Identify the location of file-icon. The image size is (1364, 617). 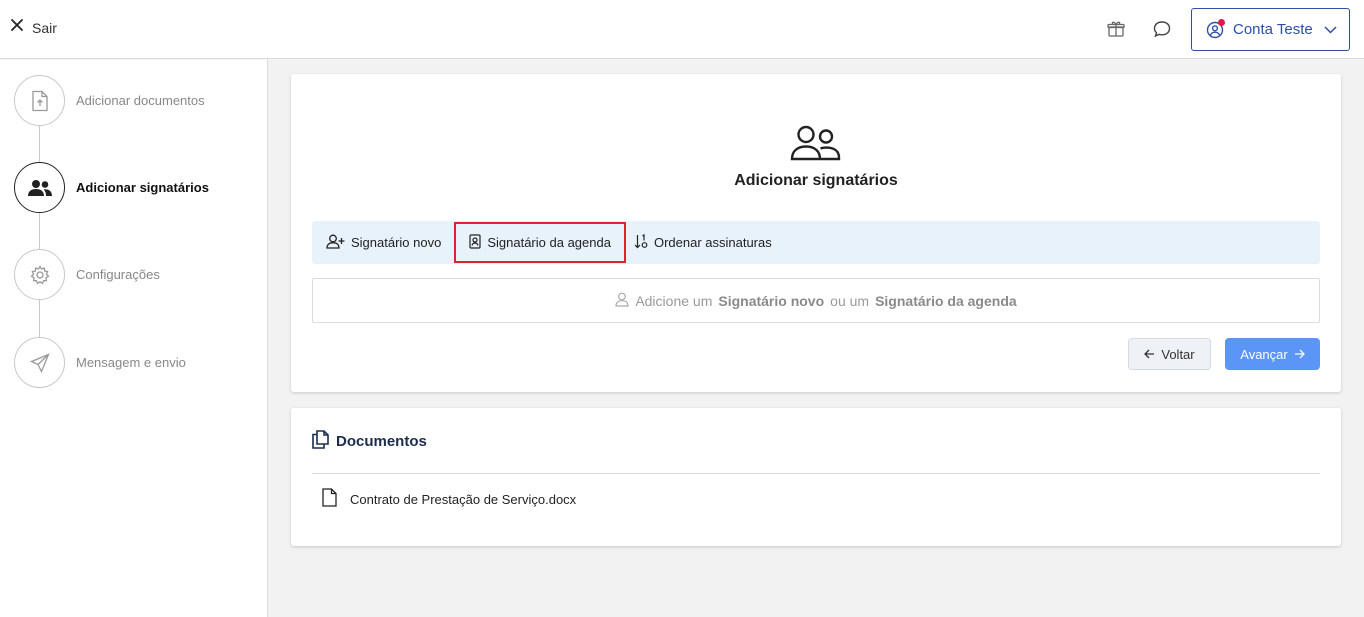
(329, 499).